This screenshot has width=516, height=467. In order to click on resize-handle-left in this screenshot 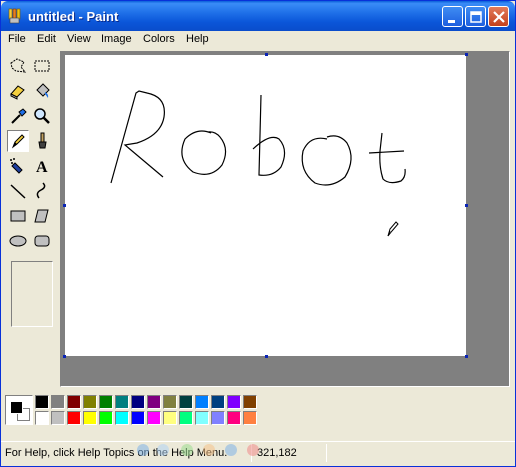, I will do `click(64, 205)`.